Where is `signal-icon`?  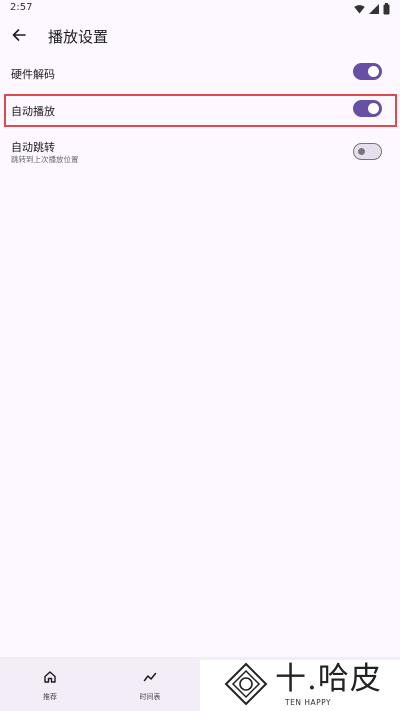
signal-icon is located at coordinates (374, 9).